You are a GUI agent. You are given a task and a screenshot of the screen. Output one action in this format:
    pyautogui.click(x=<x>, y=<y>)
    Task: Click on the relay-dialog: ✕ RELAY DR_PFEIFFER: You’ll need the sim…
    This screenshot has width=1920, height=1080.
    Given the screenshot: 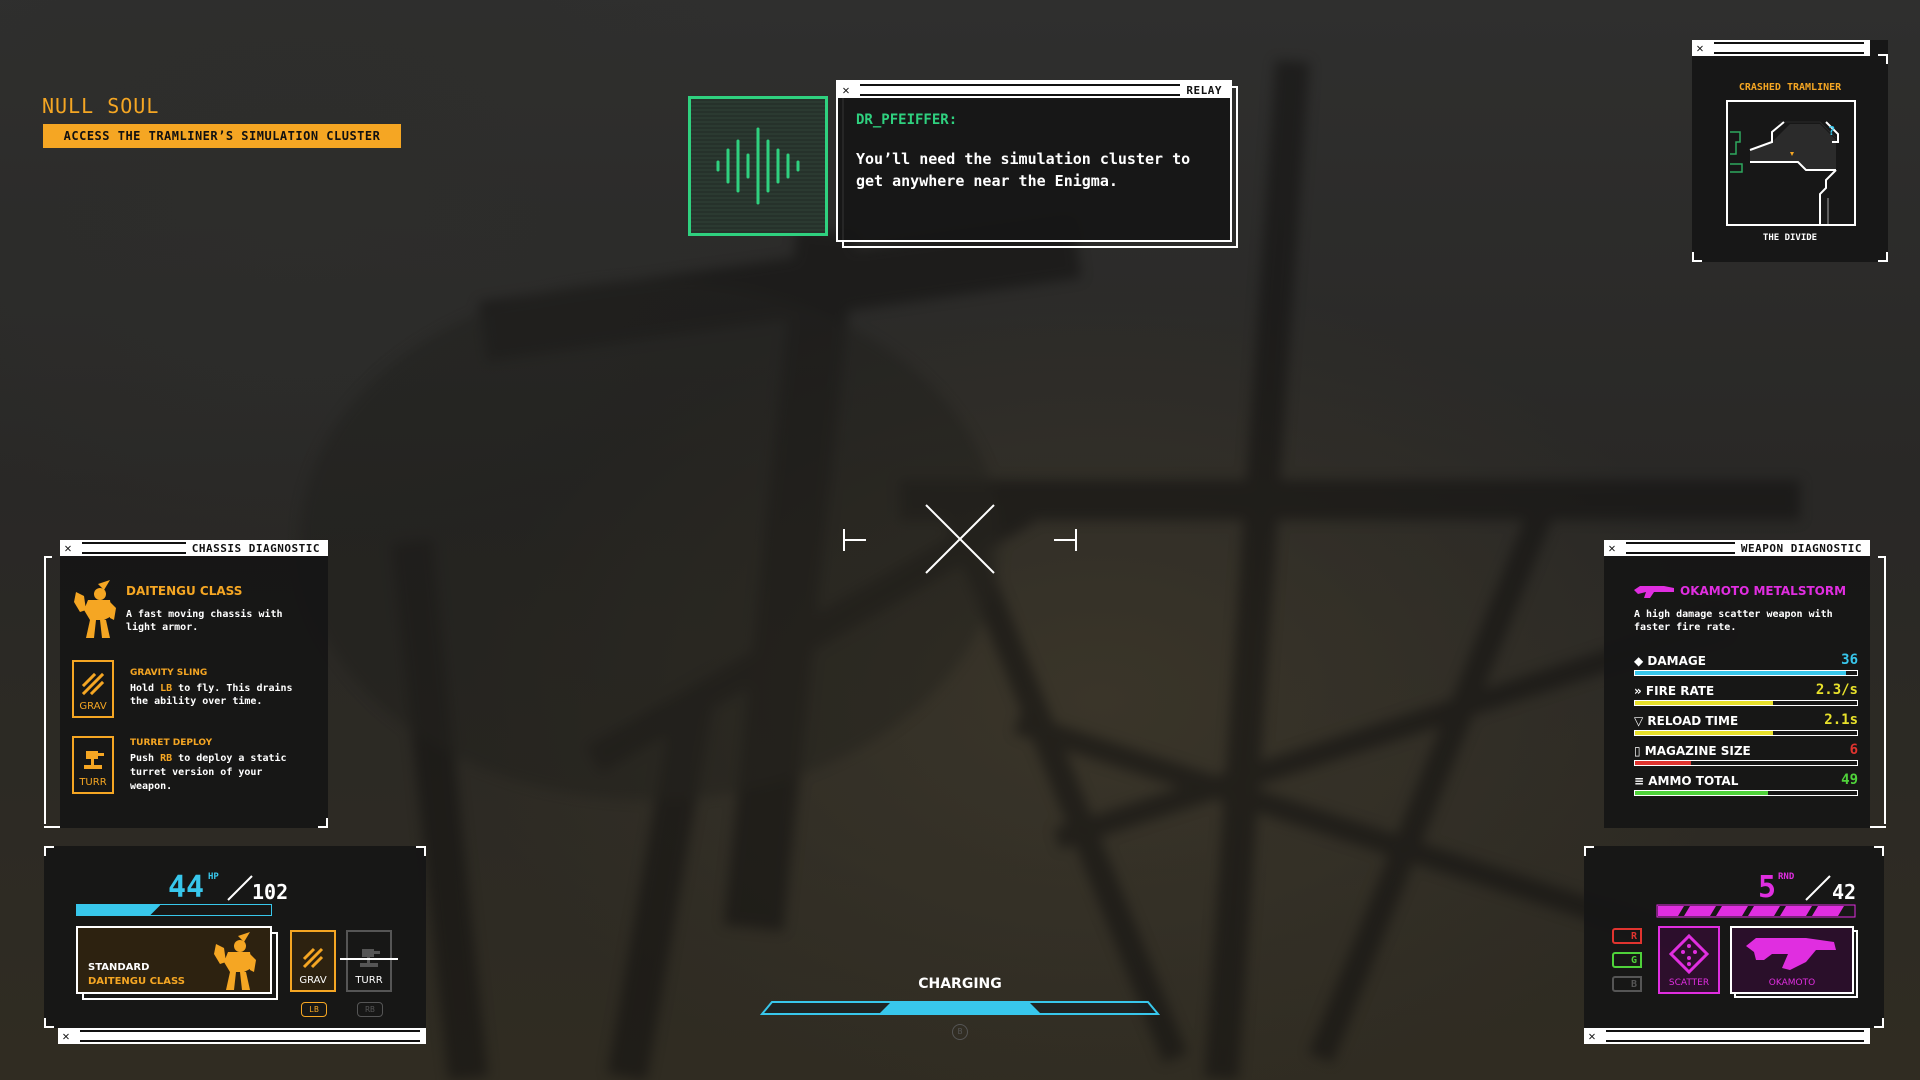 What is the action you would take?
    pyautogui.click(x=1037, y=164)
    